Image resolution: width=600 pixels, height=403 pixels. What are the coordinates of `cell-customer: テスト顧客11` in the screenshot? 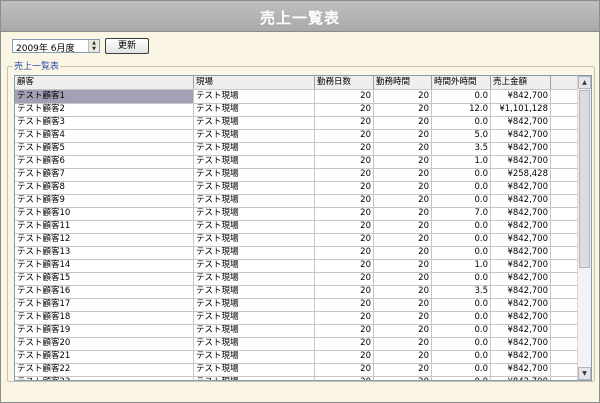 It's located at (104, 226).